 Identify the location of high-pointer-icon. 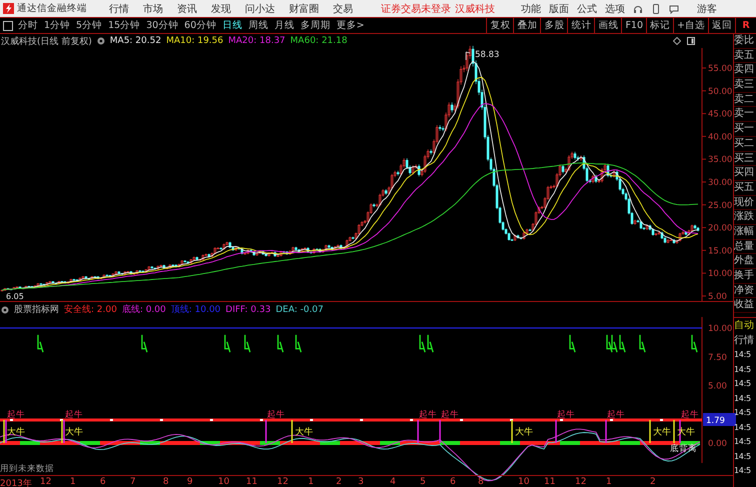
(468, 56).